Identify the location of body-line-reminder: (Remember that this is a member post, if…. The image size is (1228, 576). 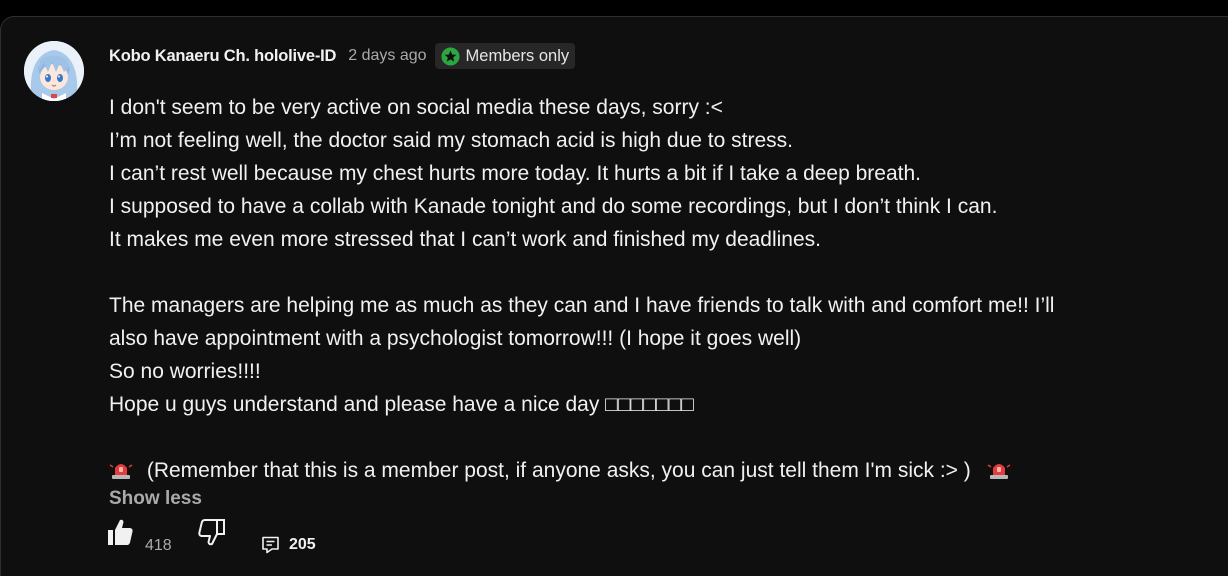
(664, 470).